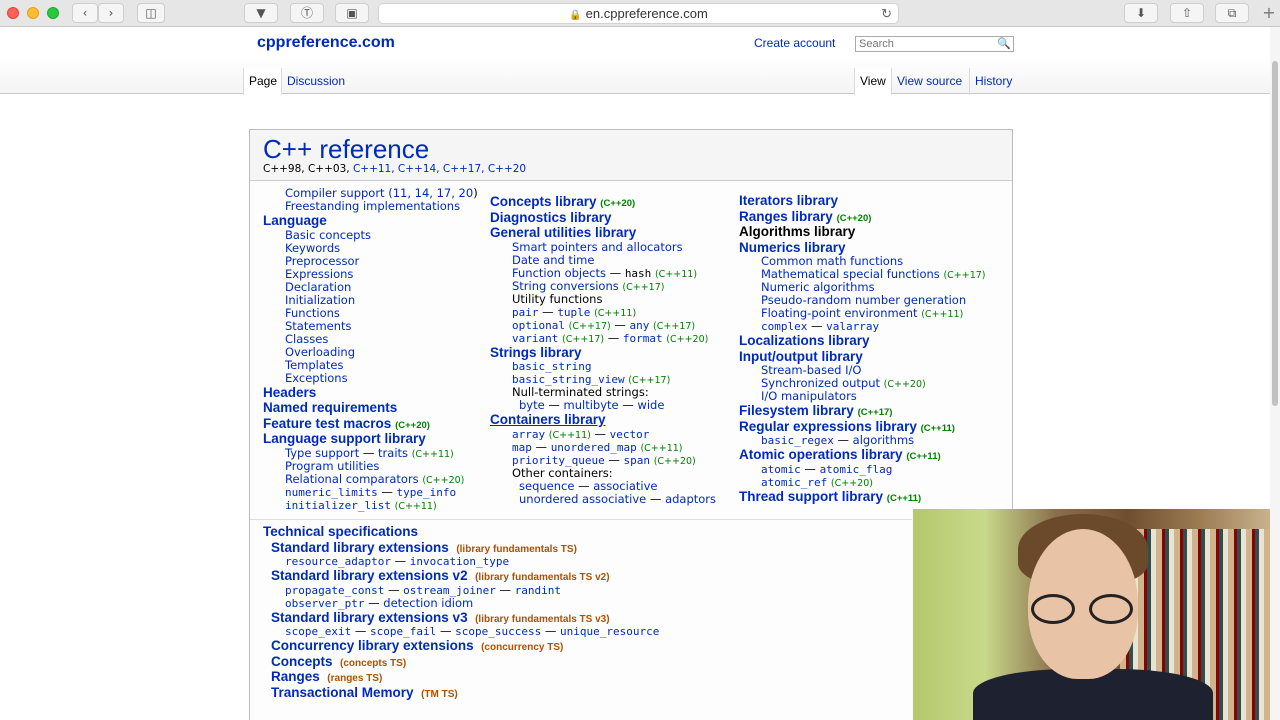  Describe the element at coordinates (817, 482) in the screenshot. I see `list-item: atomic_ref (C++20)` at that location.